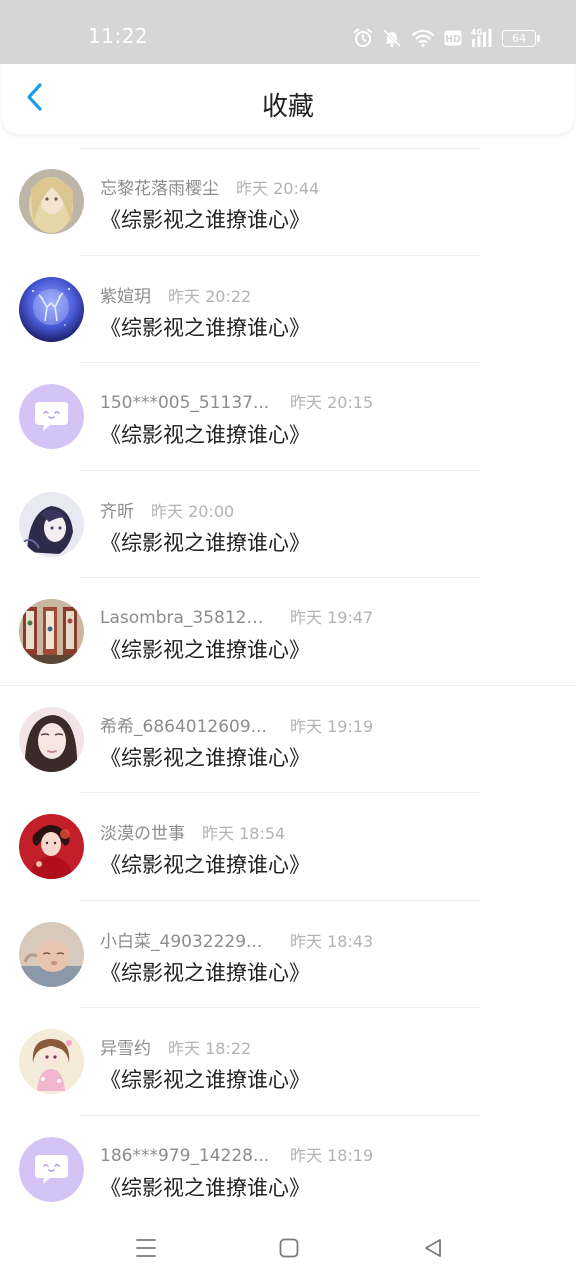 This screenshot has width=576, height=1280. Describe the element at coordinates (288, 32) in the screenshot. I see `status-bar: 11:22 HD 4G 64` at that location.